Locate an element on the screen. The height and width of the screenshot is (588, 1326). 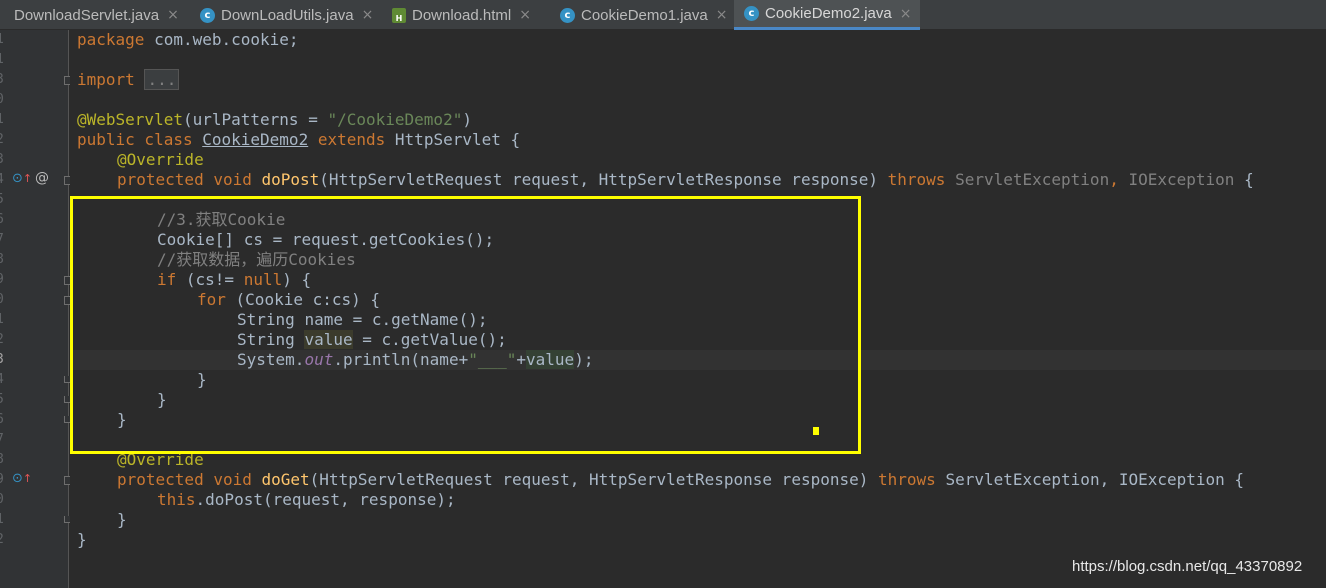
html-file-icon: H is located at coordinates (399, 15).